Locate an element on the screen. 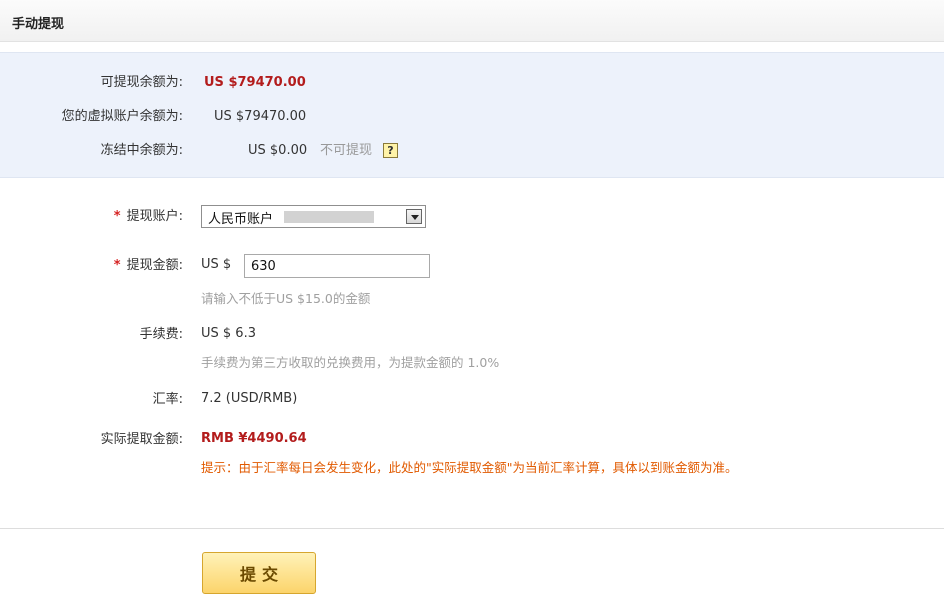 This screenshot has width=944, height=610. actual-label-row: 实际提取金额: is located at coordinates (91, 440).